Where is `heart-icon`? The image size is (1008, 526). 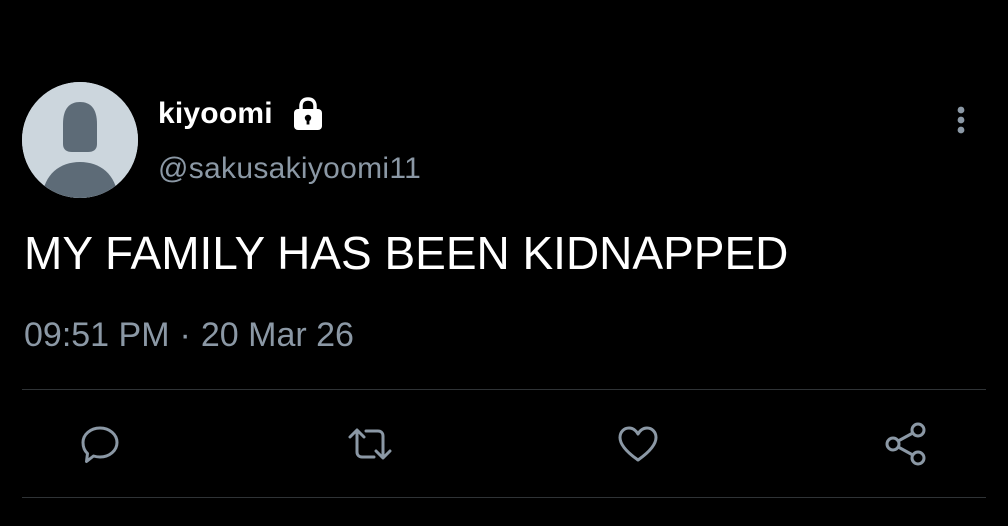
heart-icon is located at coordinates (638, 444).